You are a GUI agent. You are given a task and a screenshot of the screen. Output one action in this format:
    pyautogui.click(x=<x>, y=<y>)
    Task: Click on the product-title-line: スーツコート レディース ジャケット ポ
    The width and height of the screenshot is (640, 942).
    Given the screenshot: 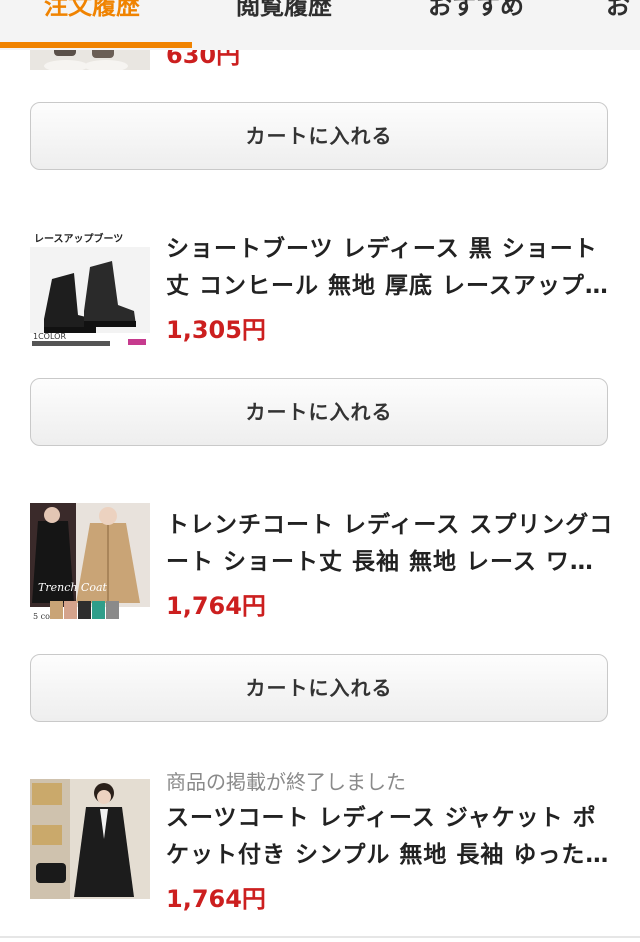 What is the action you would take?
    pyautogui.click(x=391, y=818)
    